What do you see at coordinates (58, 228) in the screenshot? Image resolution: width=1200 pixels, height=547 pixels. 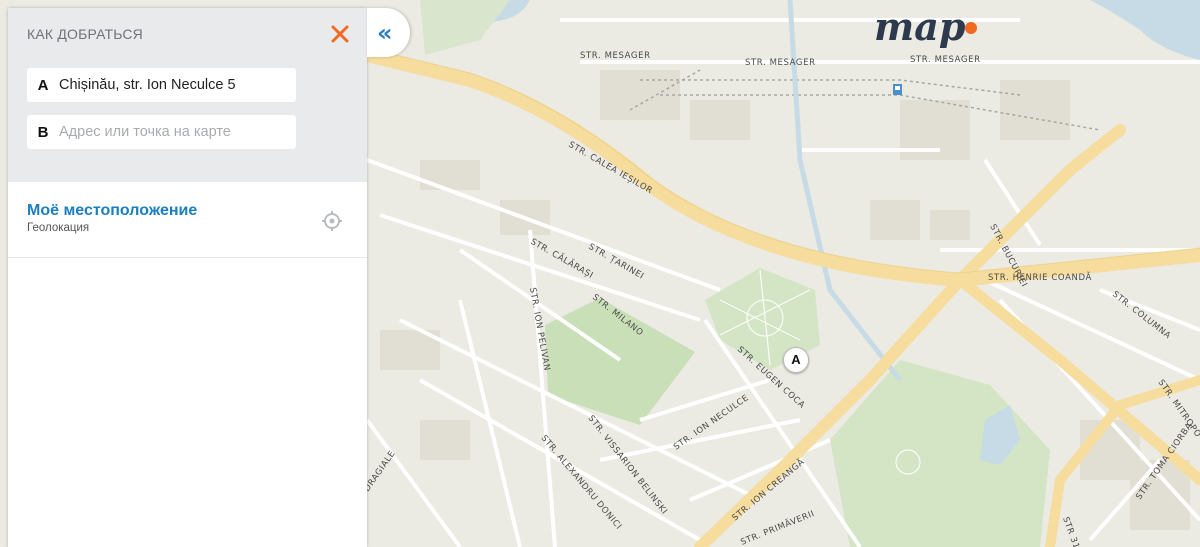 I see `my-location-subtitle: Геолокация` at bounding box center [58, 228].